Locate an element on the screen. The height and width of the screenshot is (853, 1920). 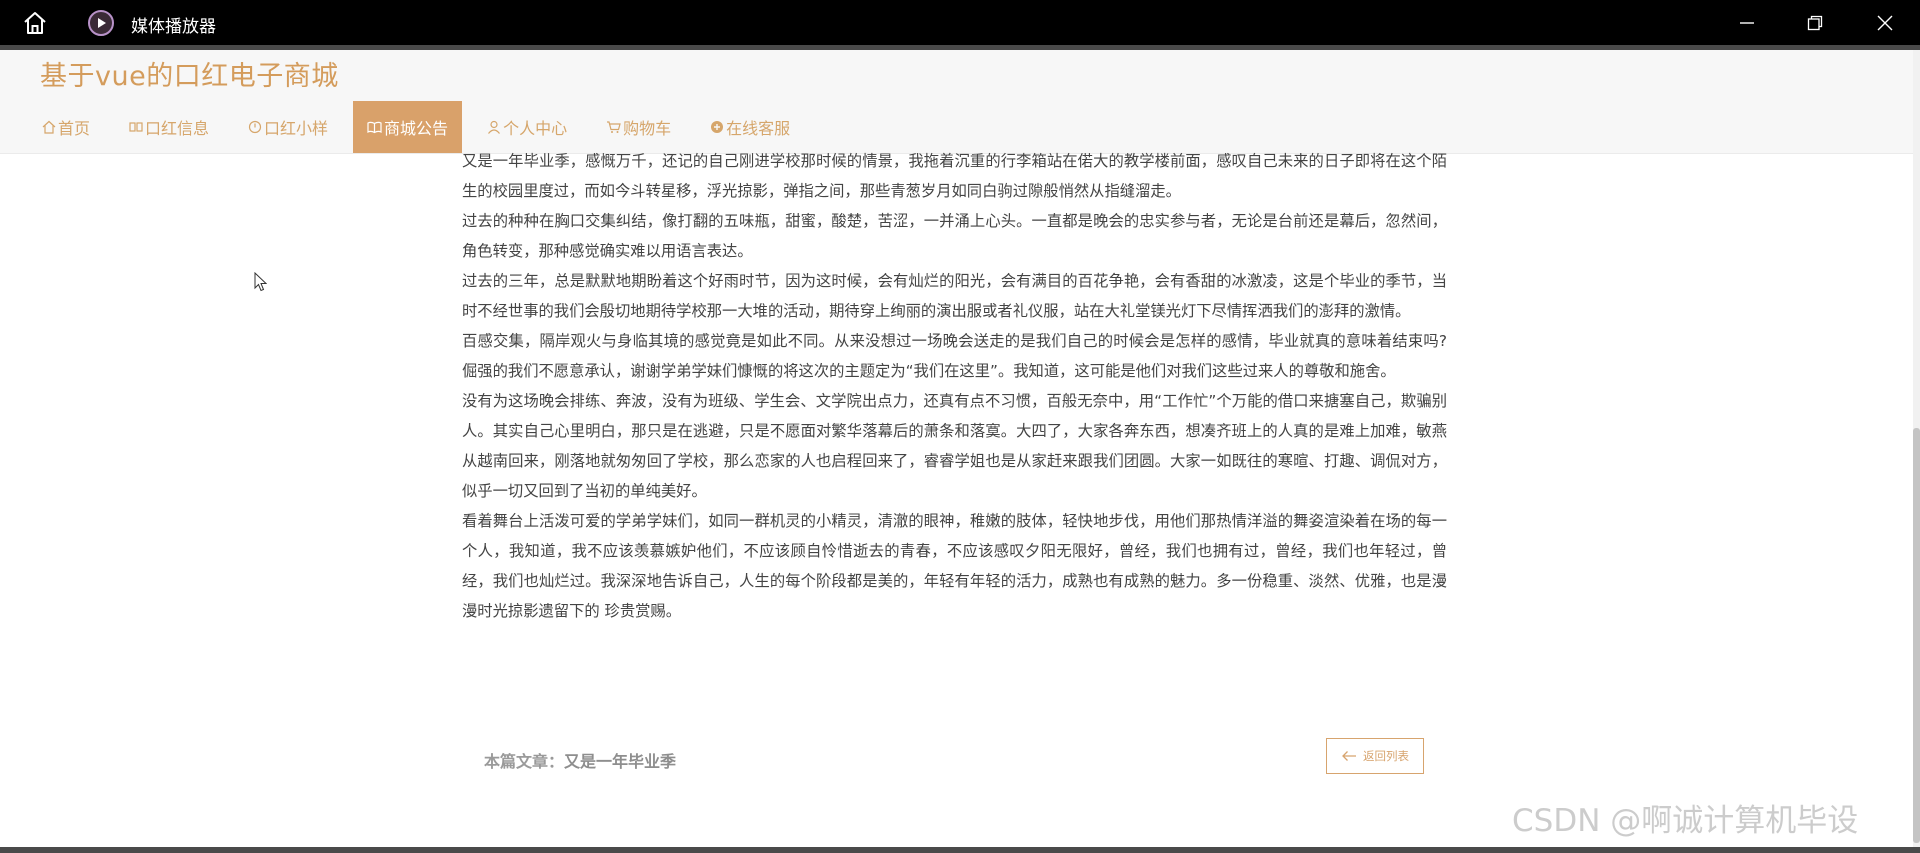
article-footer: 本篇文章：又是一年毕业季 返回列表 is located at coordinates (944, 758).